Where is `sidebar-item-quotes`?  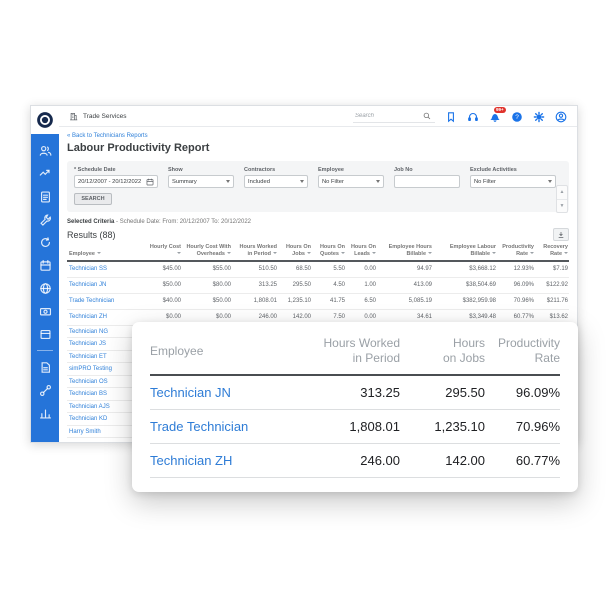
sidebar-item-quotes is located at coordinates (45, 196).